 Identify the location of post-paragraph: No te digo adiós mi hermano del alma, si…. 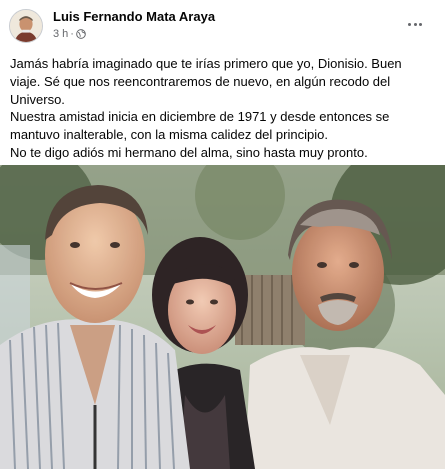
(189, 152).